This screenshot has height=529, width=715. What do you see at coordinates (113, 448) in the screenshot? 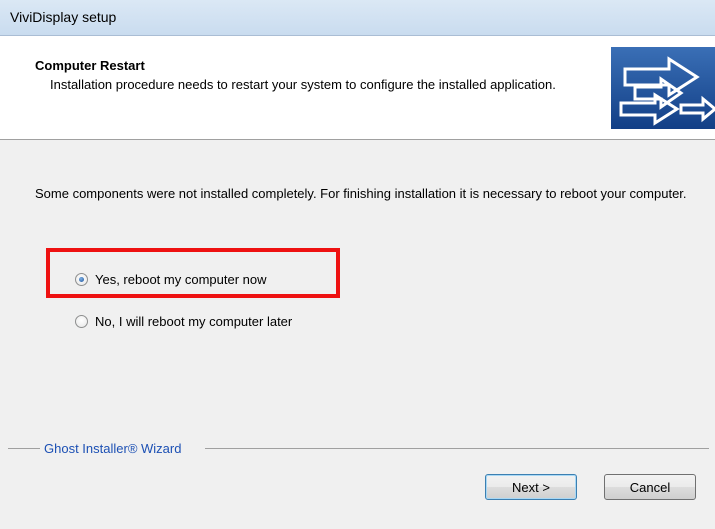
I see `wizard-brand-label: Ghost Installer® Wizard` at bounding box center [113, 448].